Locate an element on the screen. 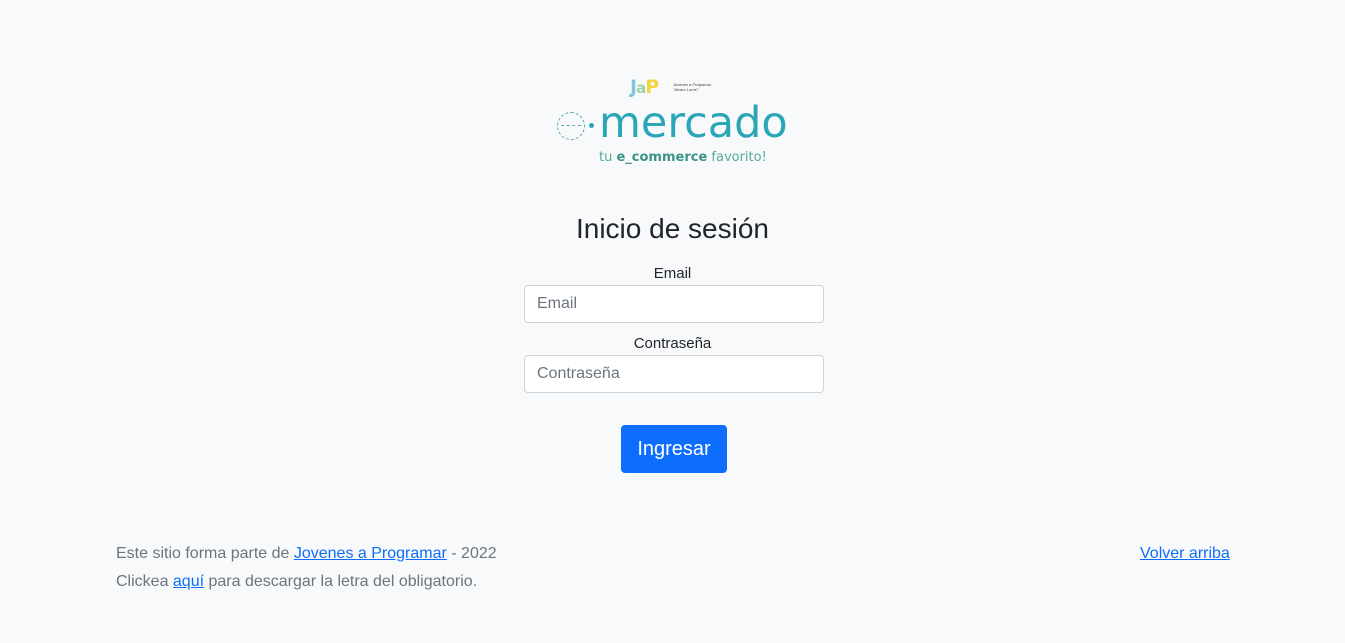 Image resolution: width=1345 pixels, height=643 pixels. password-label: Contraseña is located at coordinates (672, 343).